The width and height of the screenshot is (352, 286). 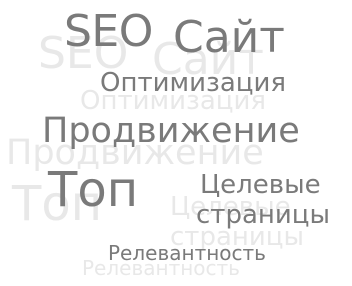 I want to click on tag-stranicy: страницы, so click(x=263, y=215).